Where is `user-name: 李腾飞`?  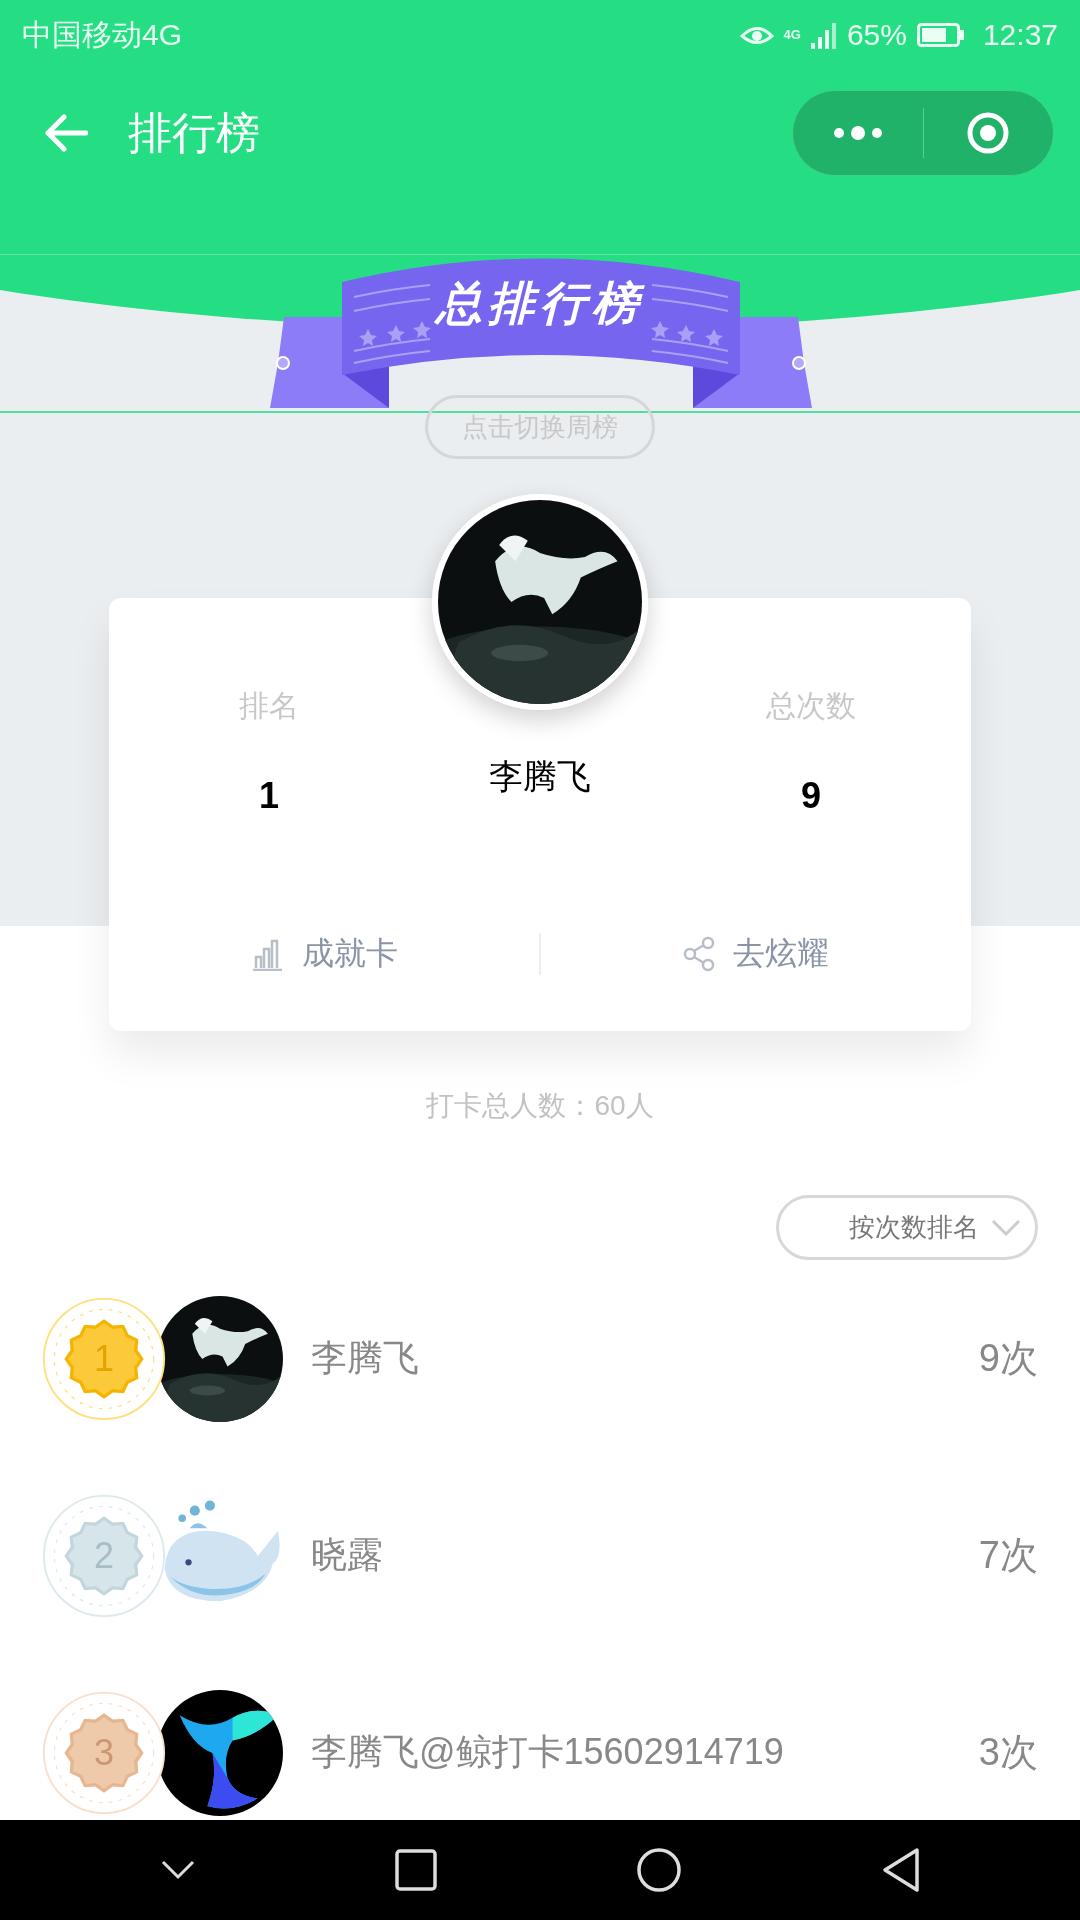 user-name: 李腾飞 is located at coordinates (540, 776).